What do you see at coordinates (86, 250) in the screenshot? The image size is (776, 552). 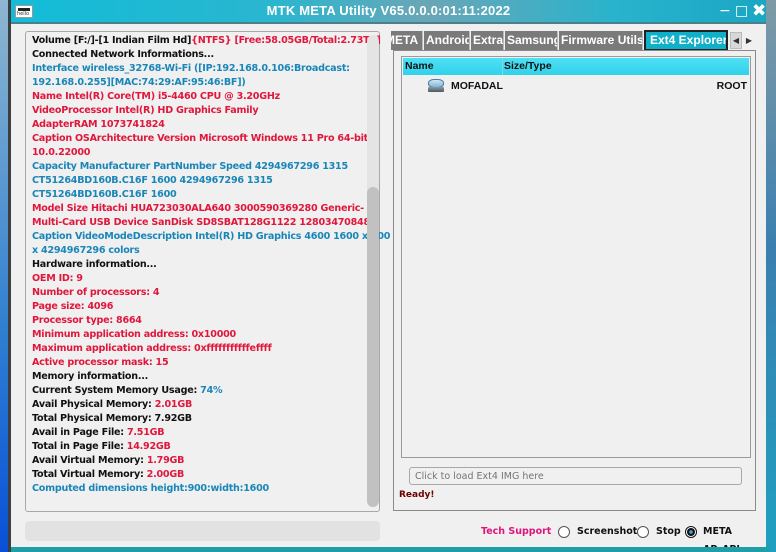 I see `log-segment: x 4294967296 colors` at bounding box center [86, 250].